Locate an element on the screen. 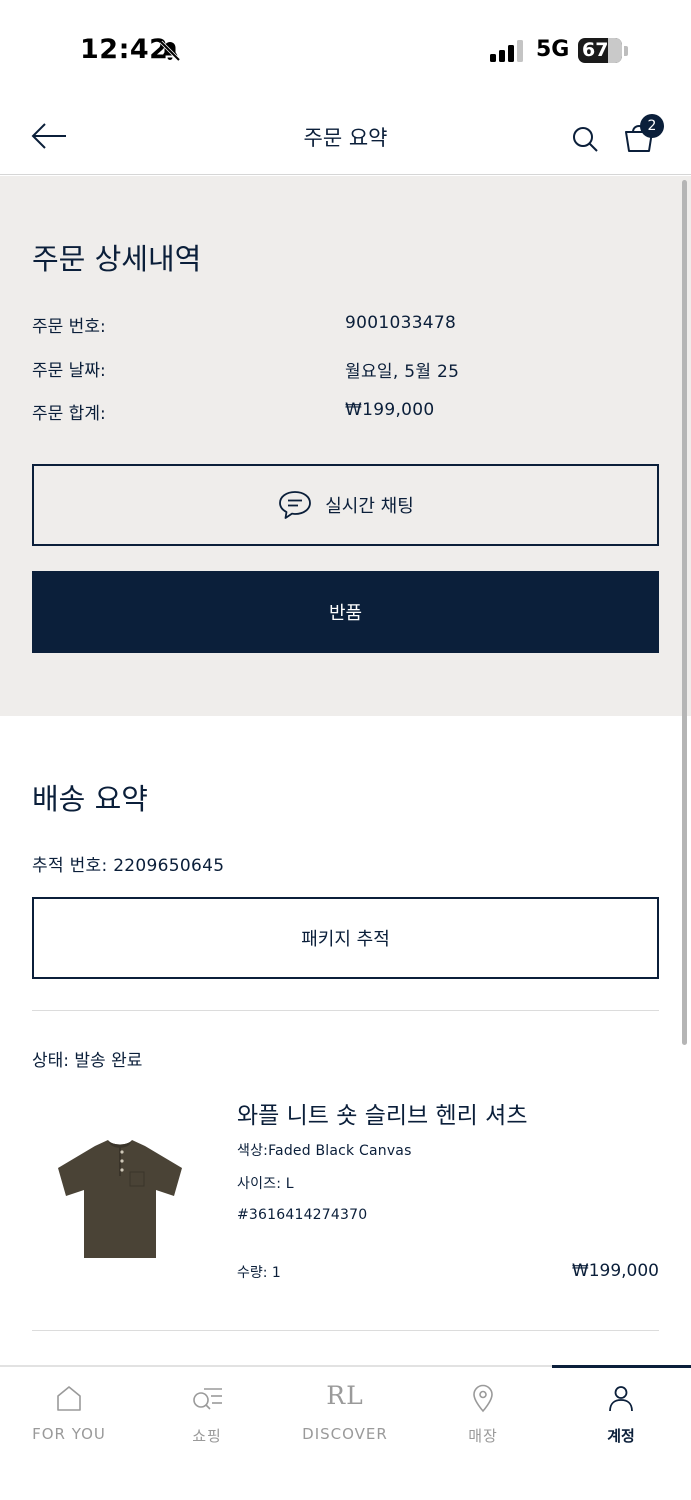 This screenshot has height=1500, width=691. shop-search-icon is located at coordinates (207, 1399).